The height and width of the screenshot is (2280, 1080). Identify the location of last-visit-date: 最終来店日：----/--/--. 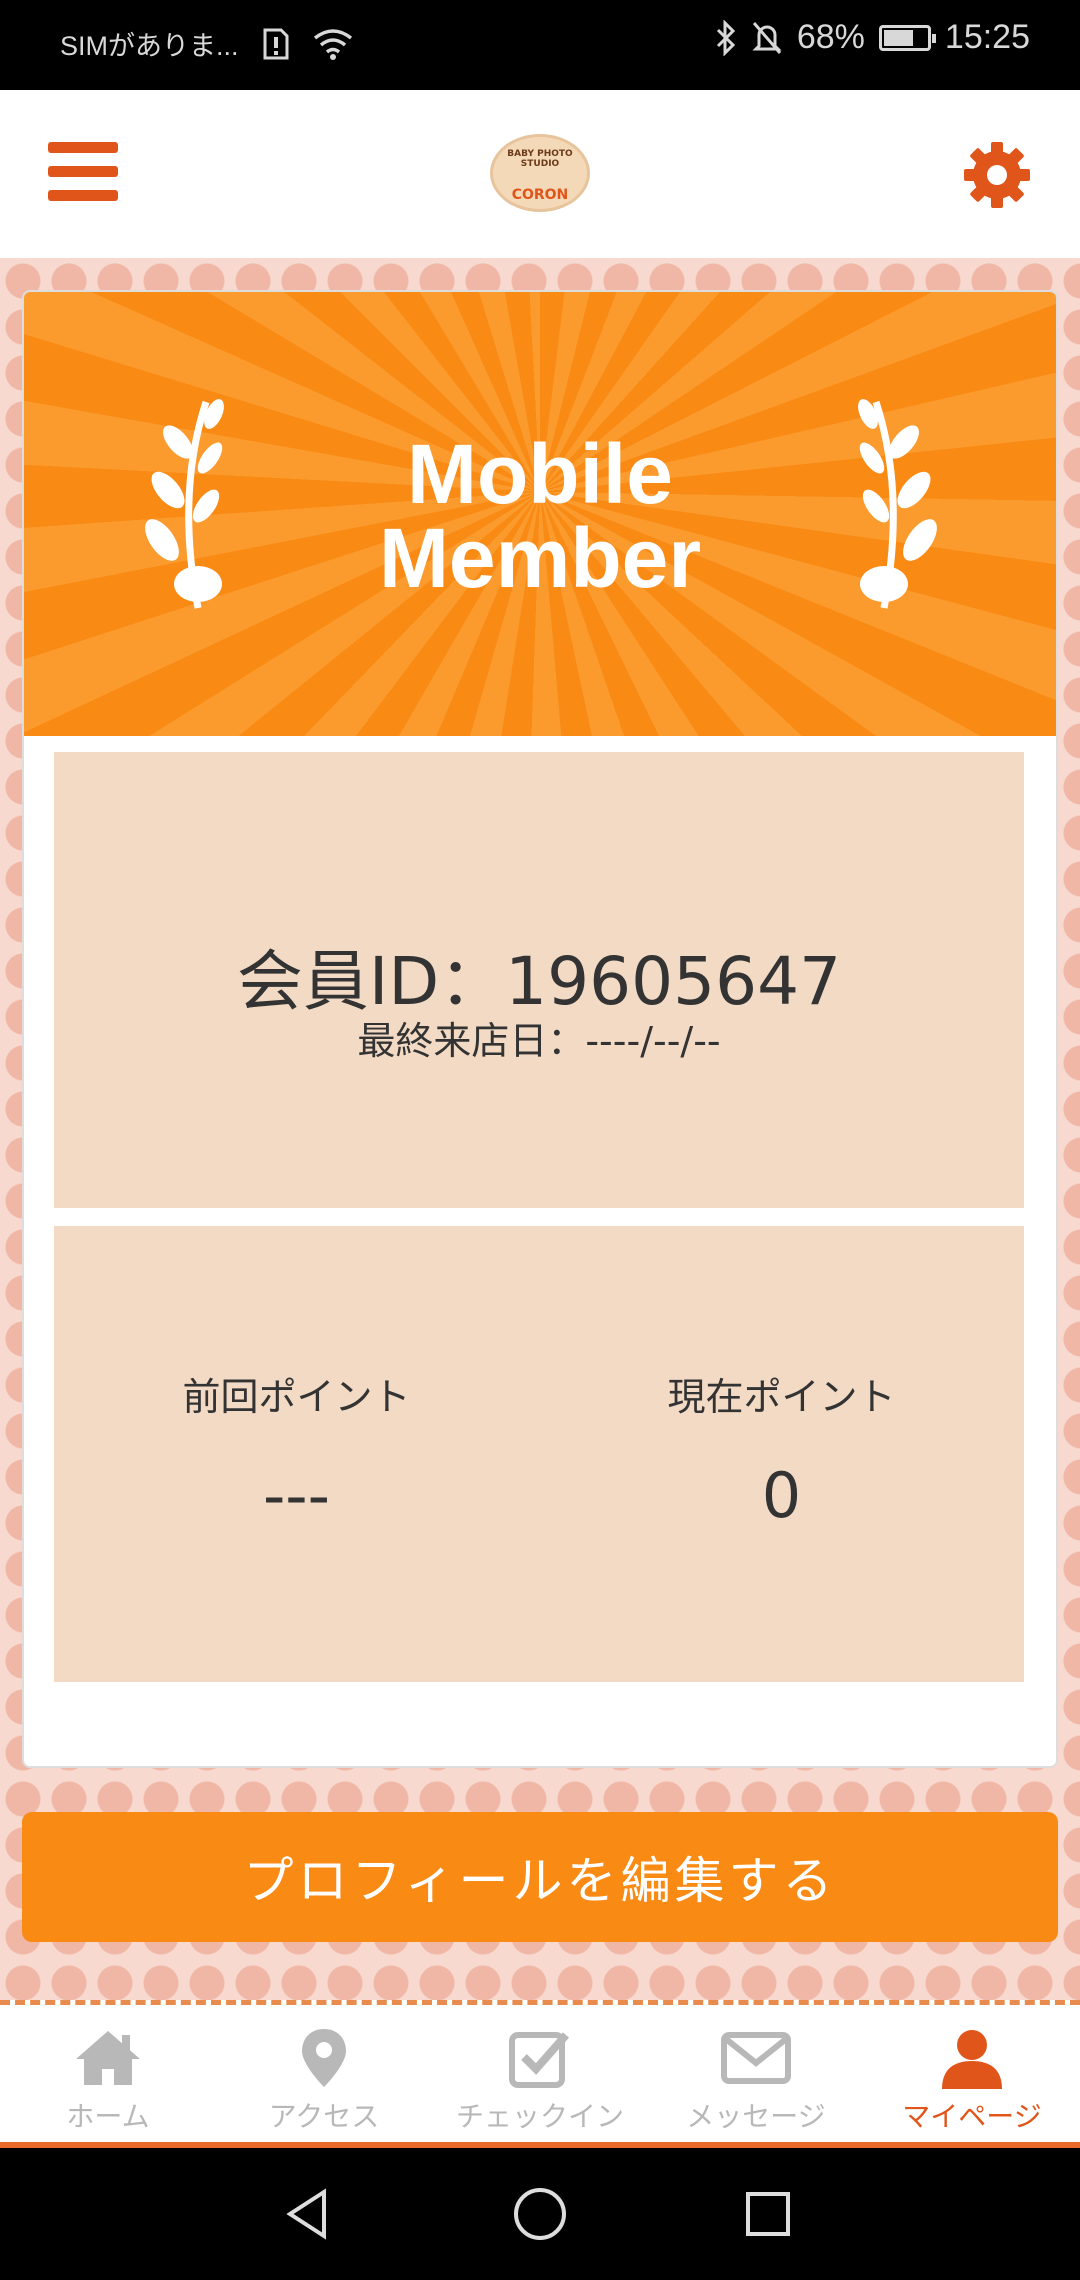
(539, 1041).